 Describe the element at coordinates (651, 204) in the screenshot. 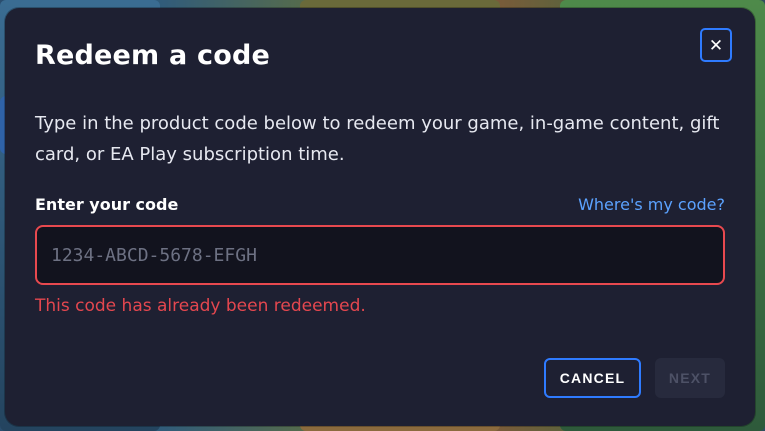

I see `wheres-my-code-link: Where's my code?` at that location.